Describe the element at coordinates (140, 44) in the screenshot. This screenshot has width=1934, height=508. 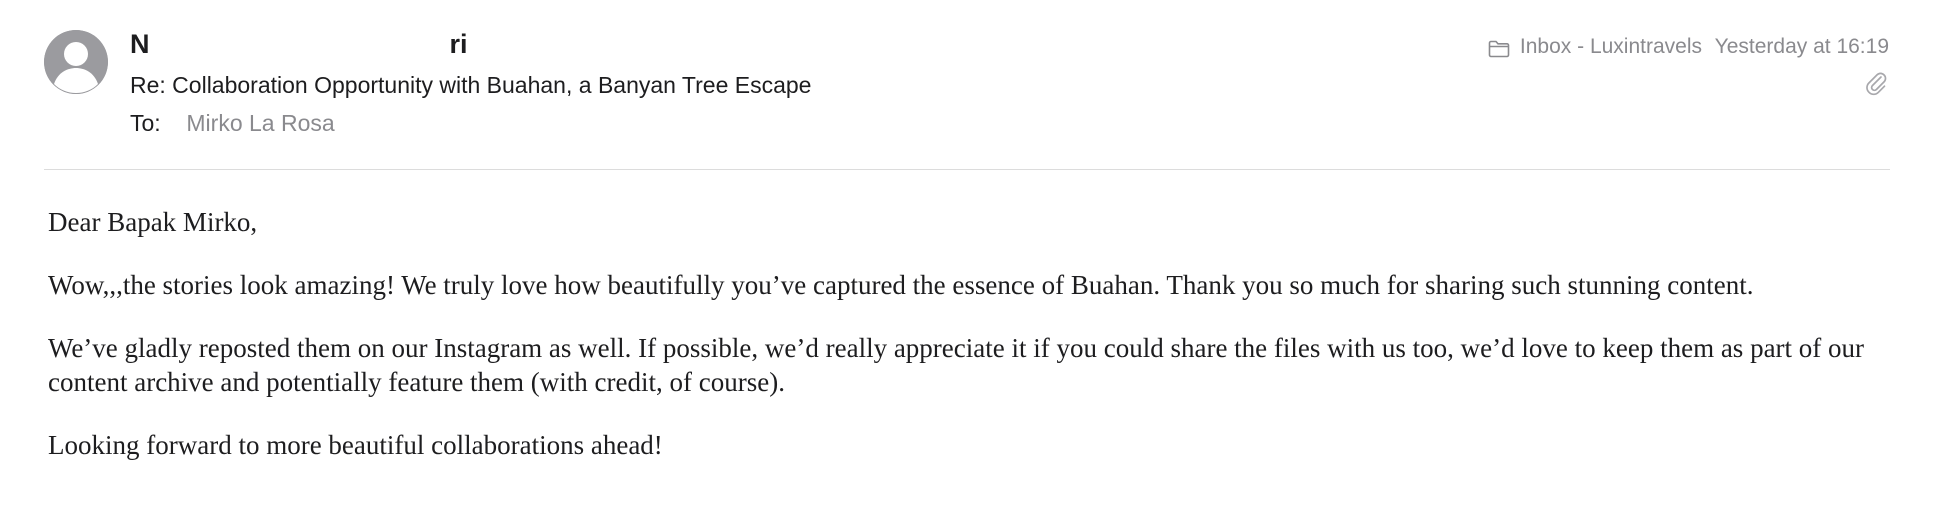
I see `sender-name-start: N` at that location.